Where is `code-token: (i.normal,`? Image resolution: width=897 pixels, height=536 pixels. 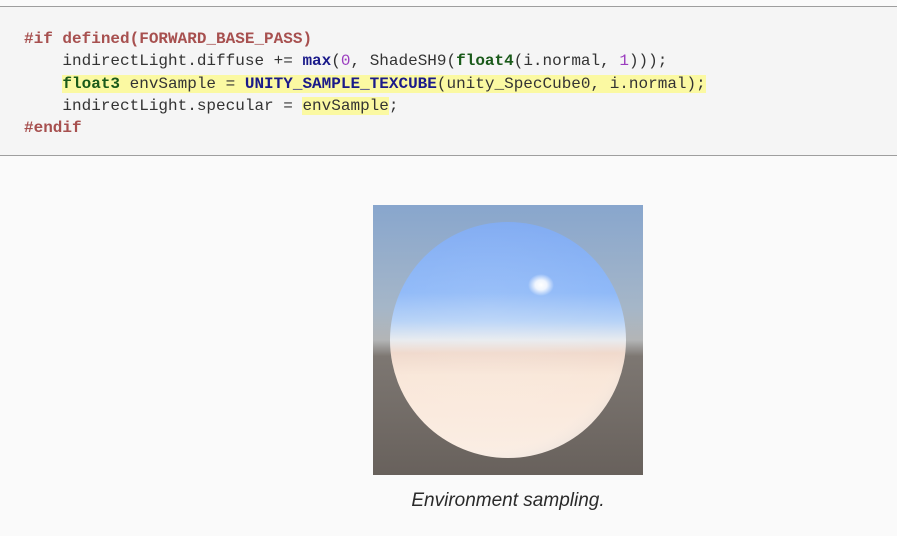
code-token: (i.normal, is located at coordinates (566, 61).